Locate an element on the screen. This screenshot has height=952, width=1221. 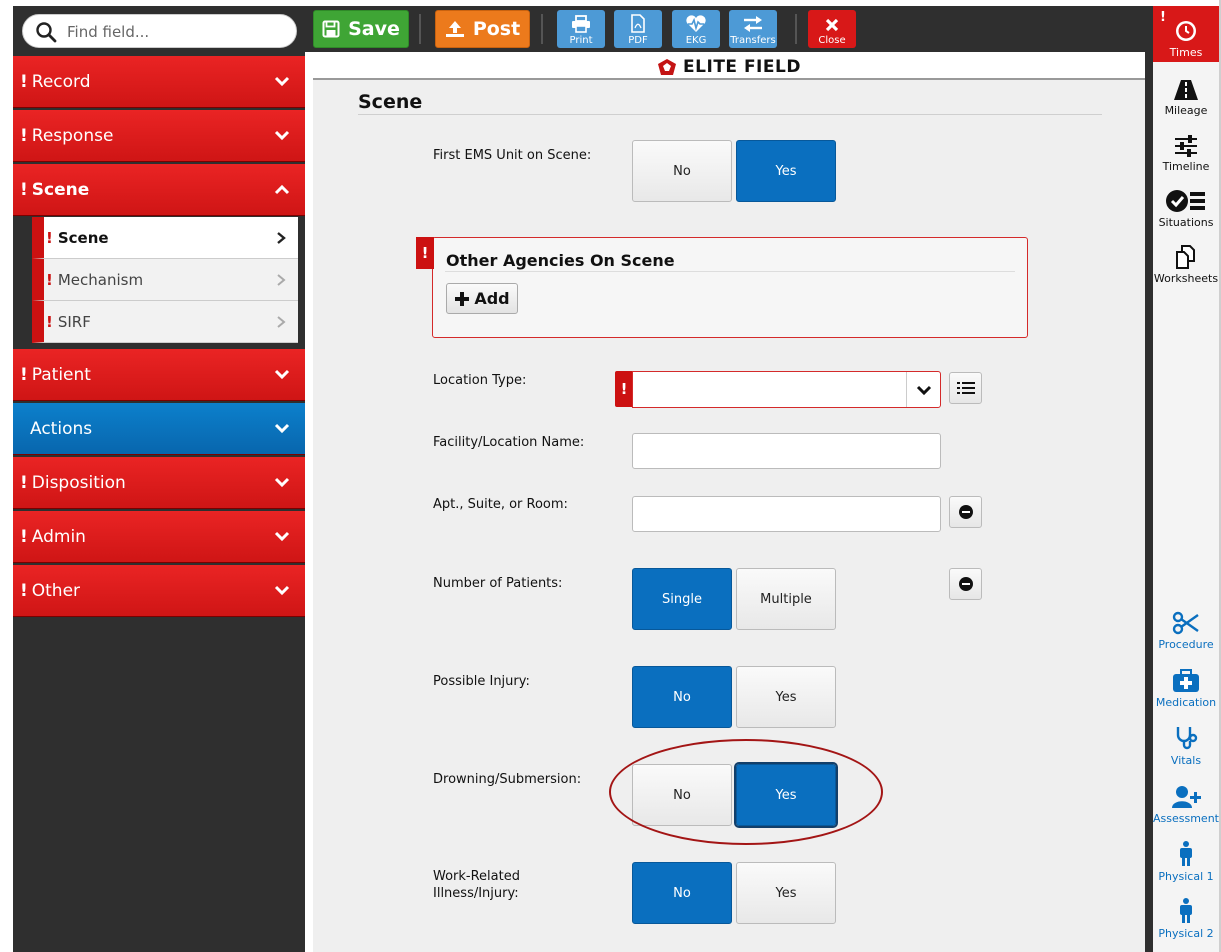
drowning-label: Drowning/Submersion: is located at coordinates (507, 779).